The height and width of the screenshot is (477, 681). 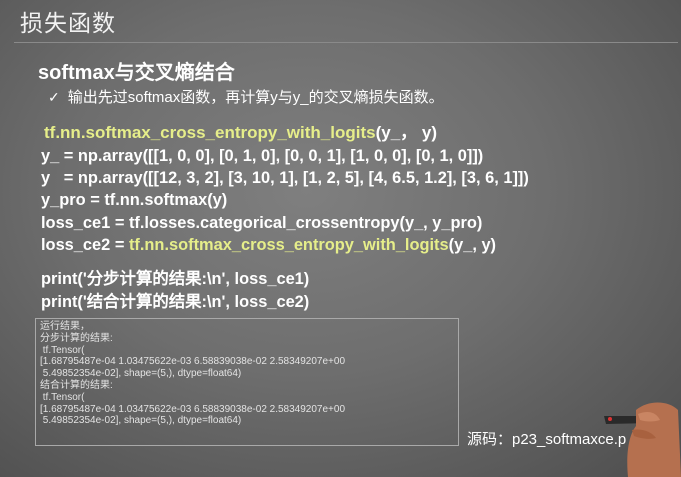 What do you see at coordinates (210, 132) in the screenshot?
I see `api-function-name: tf.nn.softmax_cross_entropy_with_logits` at bounding box center [210, 132].